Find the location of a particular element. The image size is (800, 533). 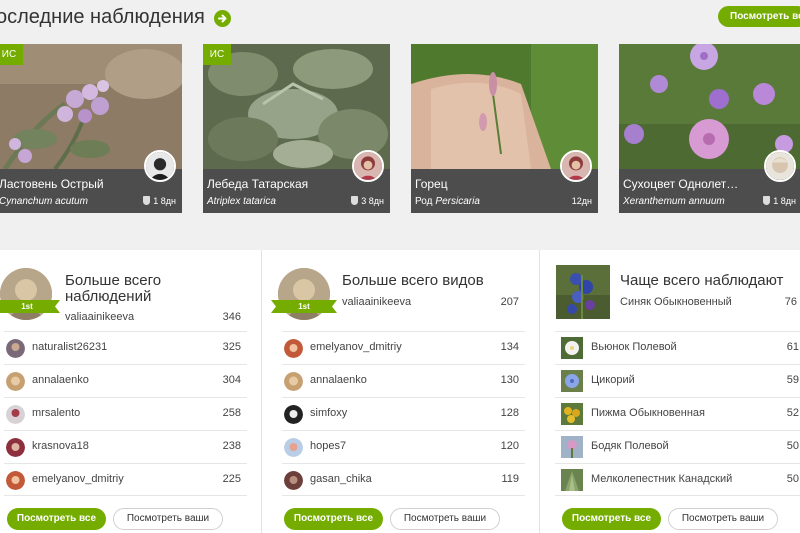

arrow-right-icon is located at coordinates (222, 18).